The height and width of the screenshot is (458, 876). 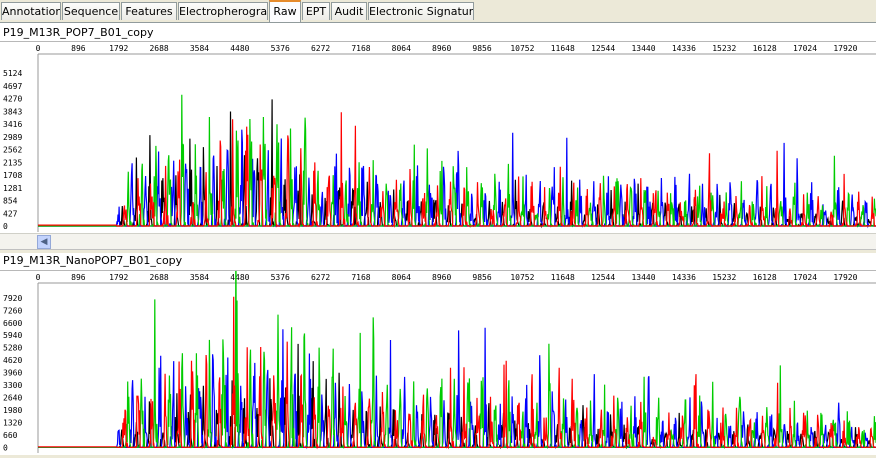 What do you see at coordinates (12, 137) in the screenshot?
I see `y-tick-label: 2989` at bounding box center [12, 137].